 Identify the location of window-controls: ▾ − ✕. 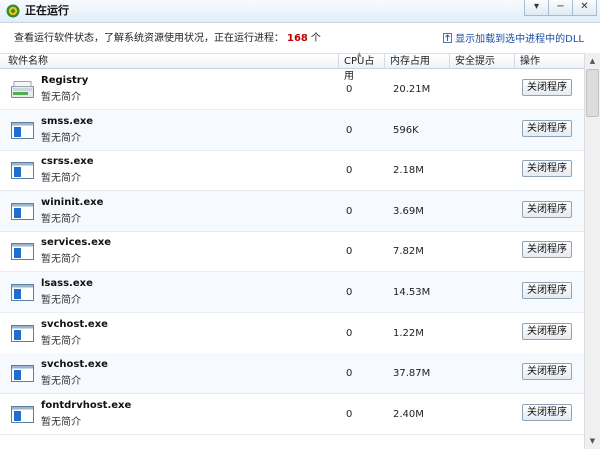
(560, 8).